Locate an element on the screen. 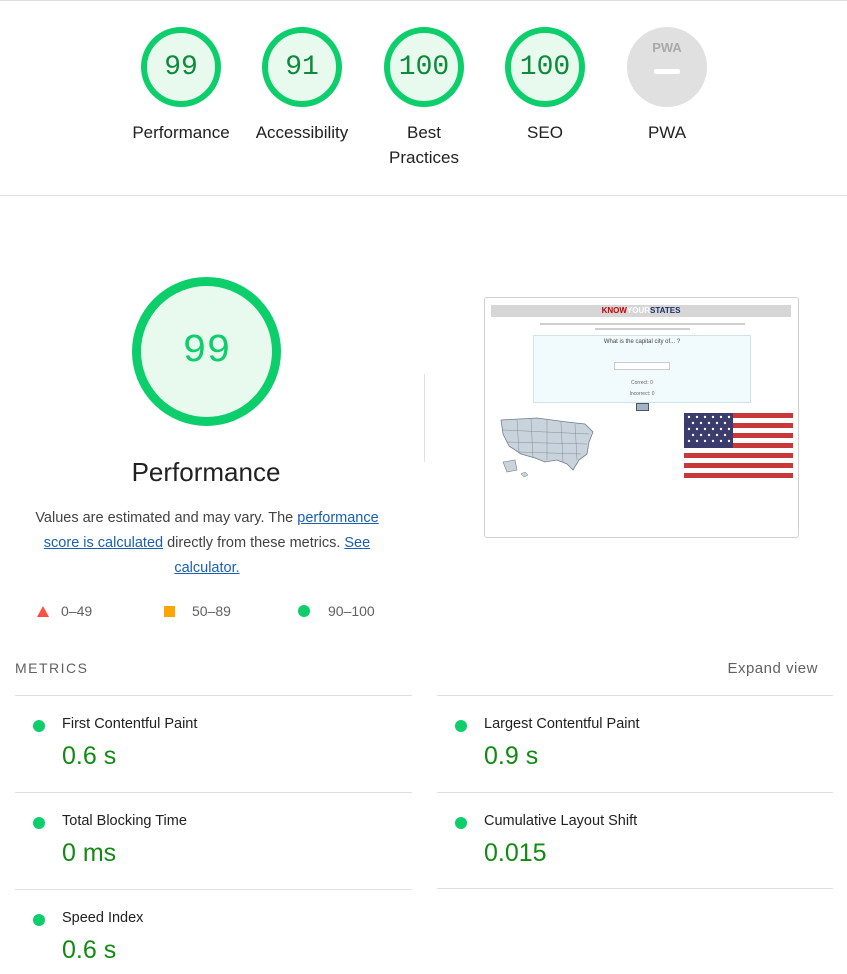 The height and width of the screenshot is (974, 847). gauge-label: Performance is located at coordinates (181, 132).